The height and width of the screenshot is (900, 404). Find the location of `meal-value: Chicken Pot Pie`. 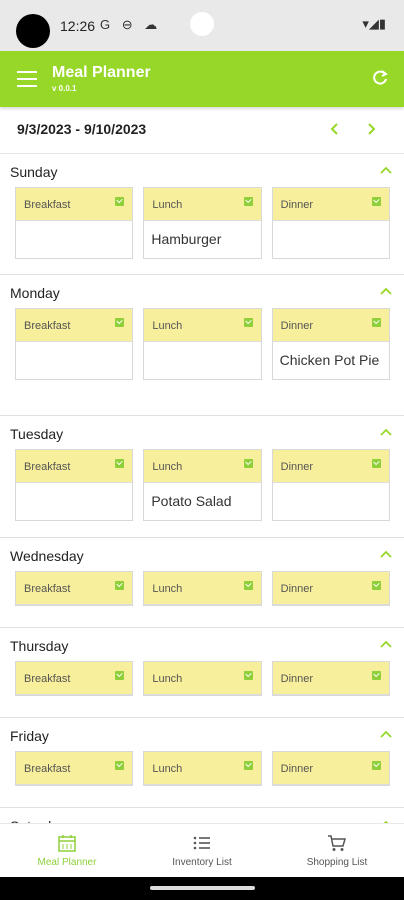

meal-value: Chicken Pot Pie is located at coordinates (331, 360).